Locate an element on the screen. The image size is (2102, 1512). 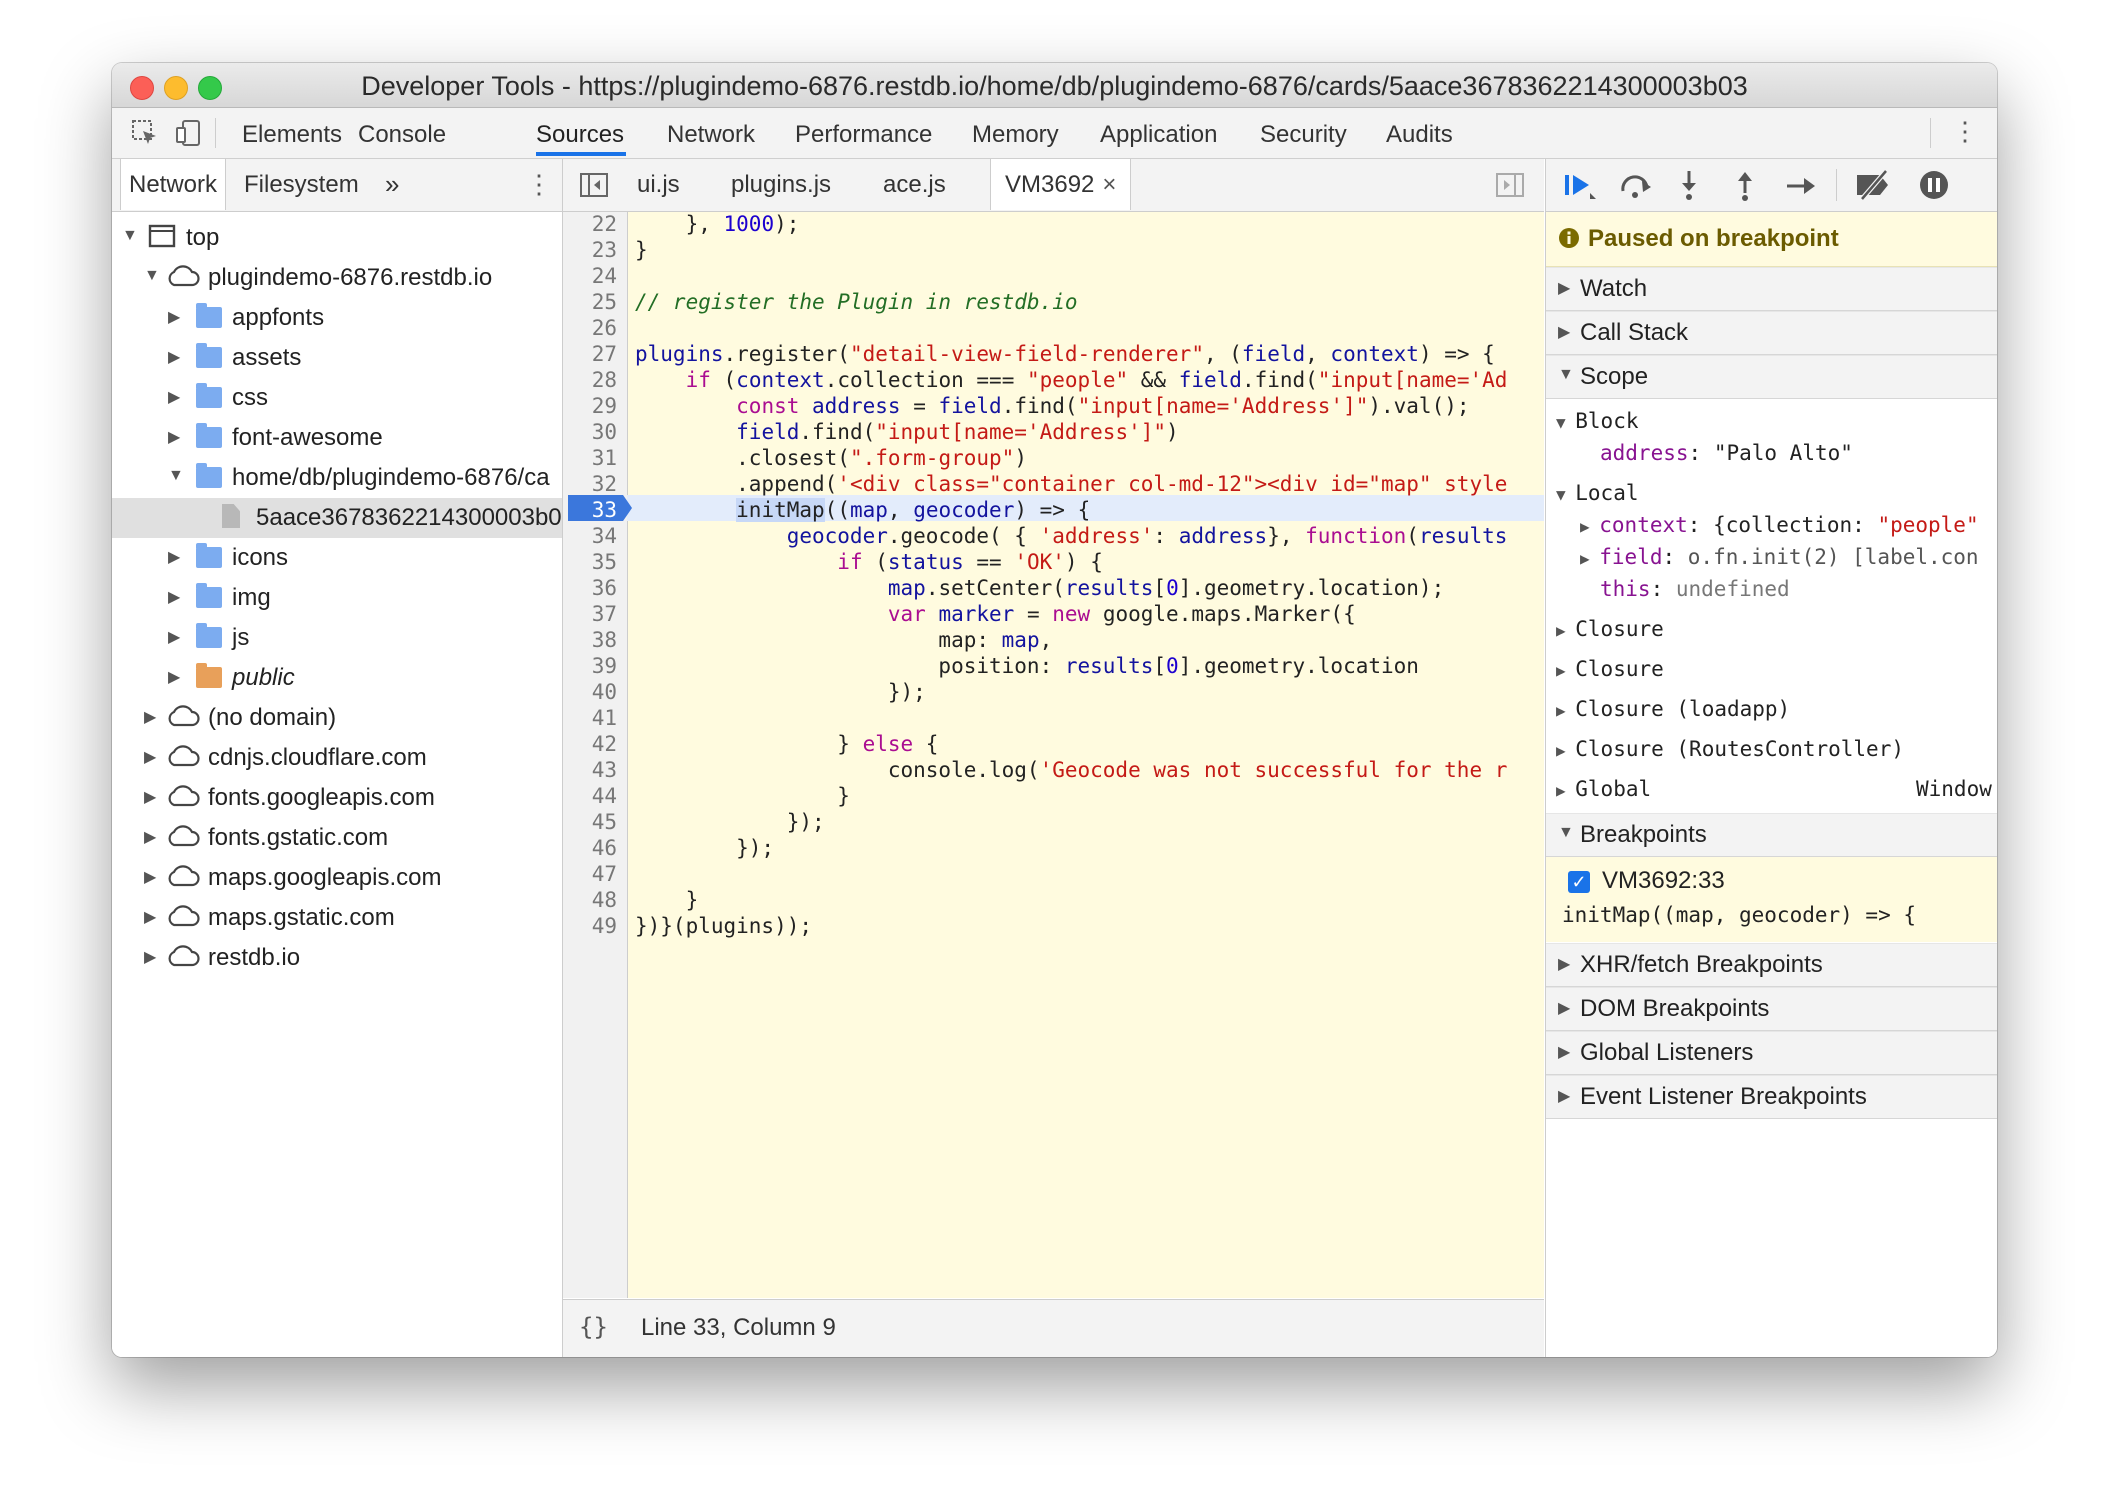
line-number: 46 is located at coordinates (604, 848).